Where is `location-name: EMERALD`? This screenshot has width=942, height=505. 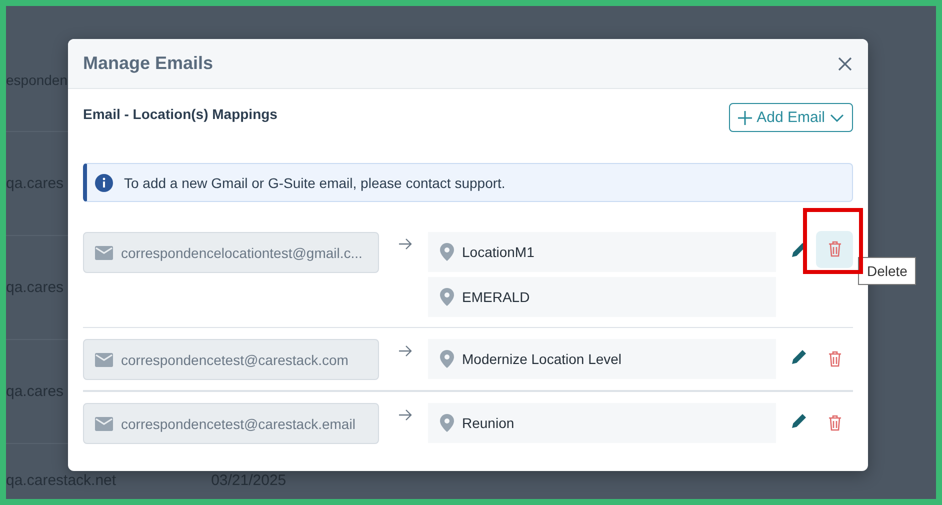
location-name: EMERALD is located at coordinates (496, 297).